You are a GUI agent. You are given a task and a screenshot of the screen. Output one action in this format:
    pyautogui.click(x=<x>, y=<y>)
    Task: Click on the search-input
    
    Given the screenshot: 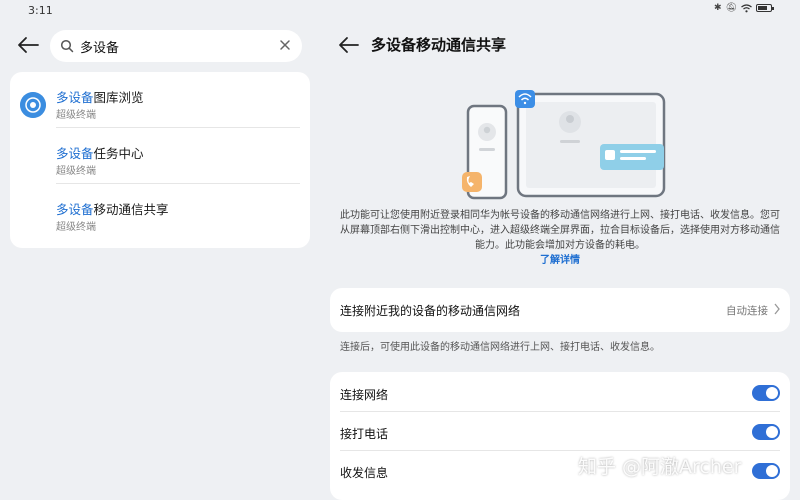 What is the action you would take?
    pyautogui.click(x=175, y=46)
    